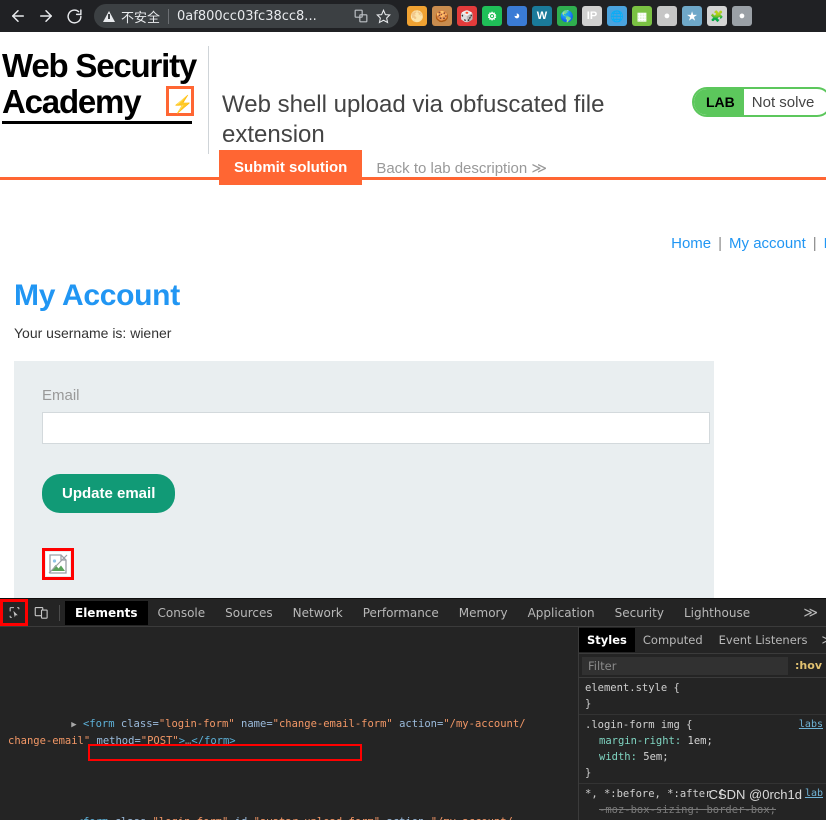 This screenshot has height=820, width=826. Describe the element at coordinates (41, 613) in the screenshot. I see `device-toolbar-icon` at that location.